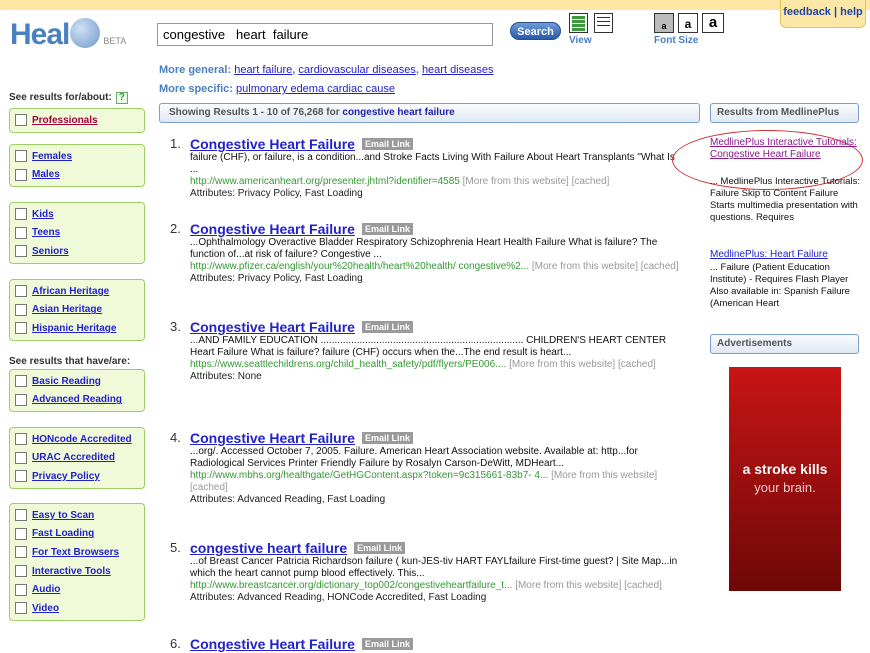 The width and height of the screenshot is (870, 653). Describe the element at coordinates (325, 34) in the screenshot. I see `search-input` at that location.